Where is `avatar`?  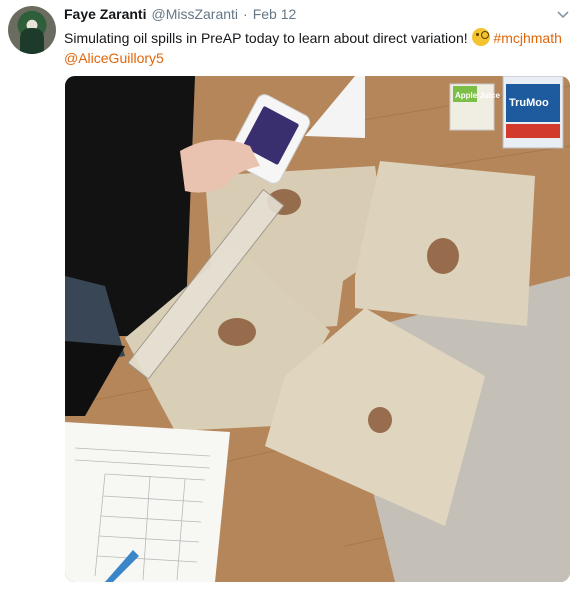 avatar is located at coordinates (32, 30).